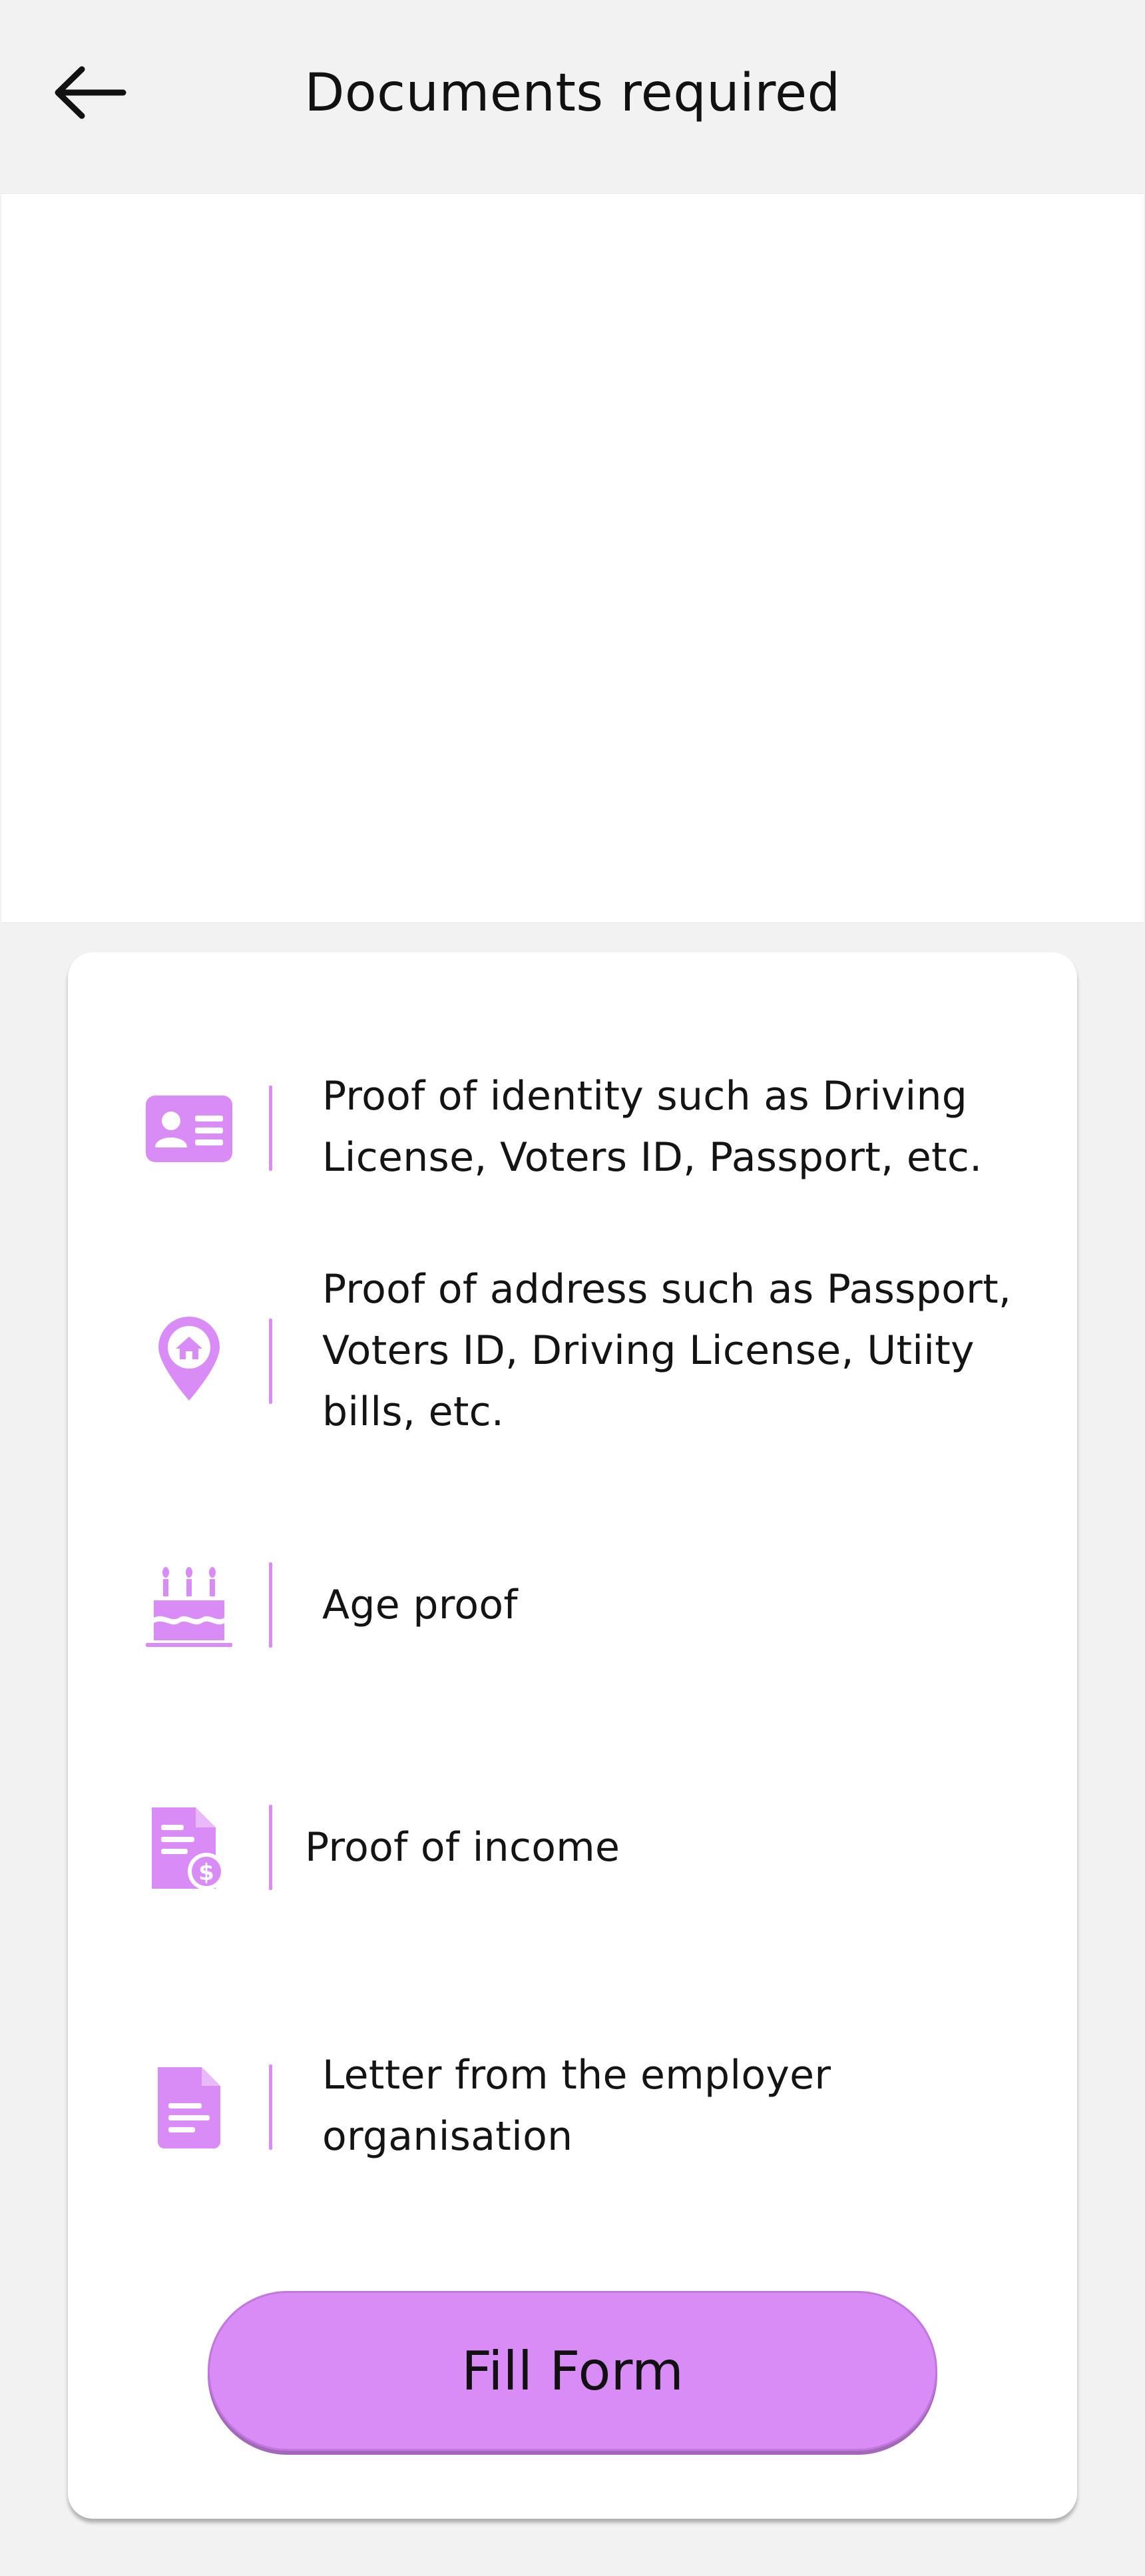 The width and height of the screenshot is (1145, 2576). Describe the element at coordinates (572, 93) in the screenshot. I see `page-title: Documents required` at that location.